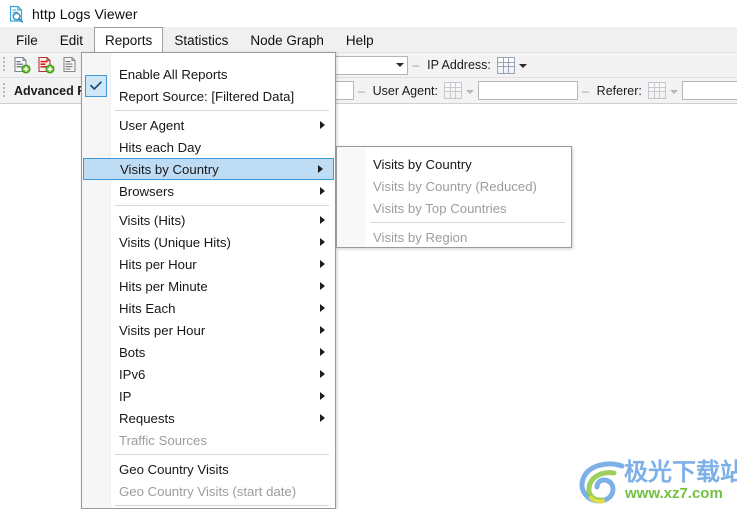 The width and height of the screenshot is (737, 509). I want to click on menu-item-label: Requests, so click(147, 418).